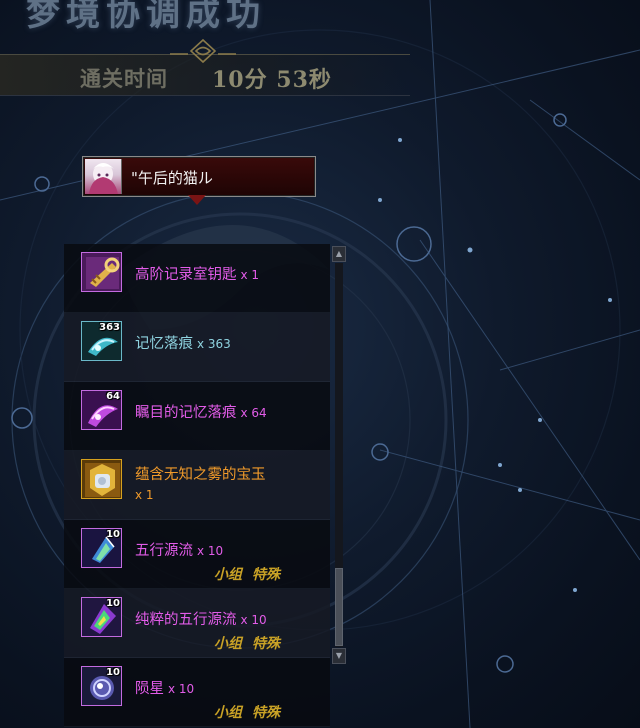 The height and width of the screenshot is (728, 640). What do you see at coordinates (172, 178) in the screenshot?
I see `player-name: "午后的猫ル` at bounding box center [172, 178].